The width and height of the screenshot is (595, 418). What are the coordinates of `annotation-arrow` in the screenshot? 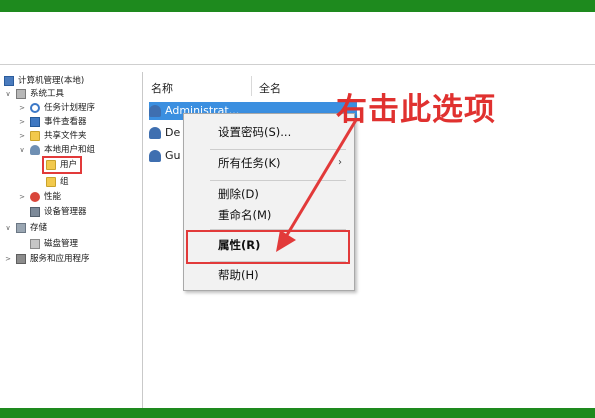 It's located at (317, 185).